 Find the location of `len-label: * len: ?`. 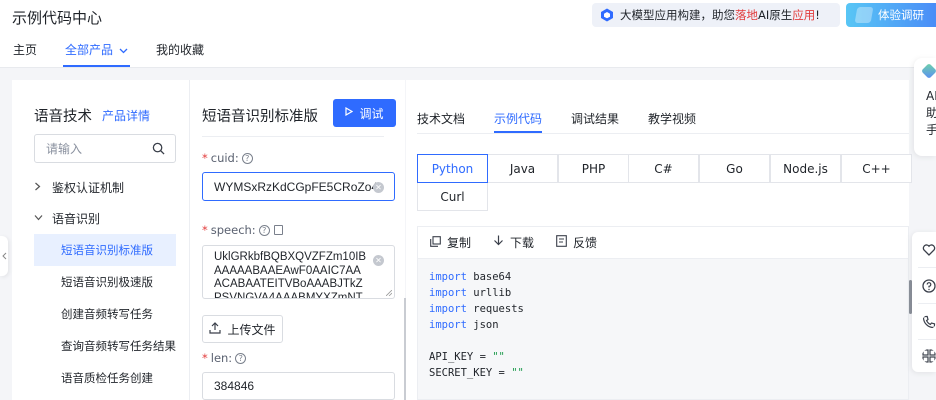

len-label: * len: ? is located at coordinates (224, 358).